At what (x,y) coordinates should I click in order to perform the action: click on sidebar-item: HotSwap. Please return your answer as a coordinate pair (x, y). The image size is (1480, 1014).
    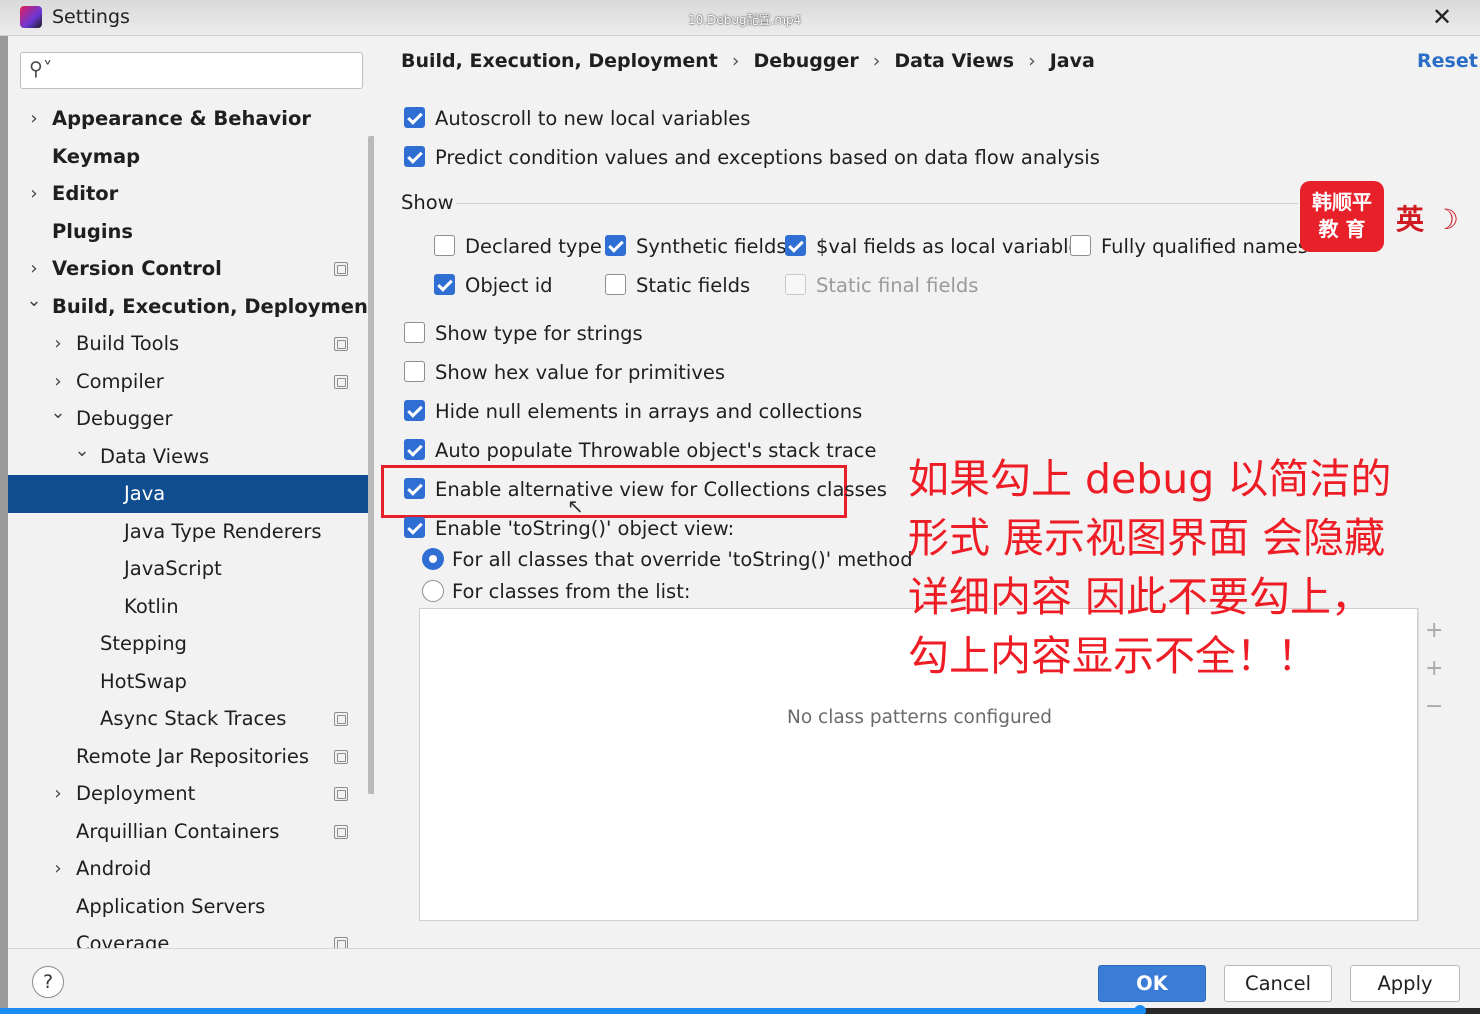
    Looking at the image, I should click on (191, 682).